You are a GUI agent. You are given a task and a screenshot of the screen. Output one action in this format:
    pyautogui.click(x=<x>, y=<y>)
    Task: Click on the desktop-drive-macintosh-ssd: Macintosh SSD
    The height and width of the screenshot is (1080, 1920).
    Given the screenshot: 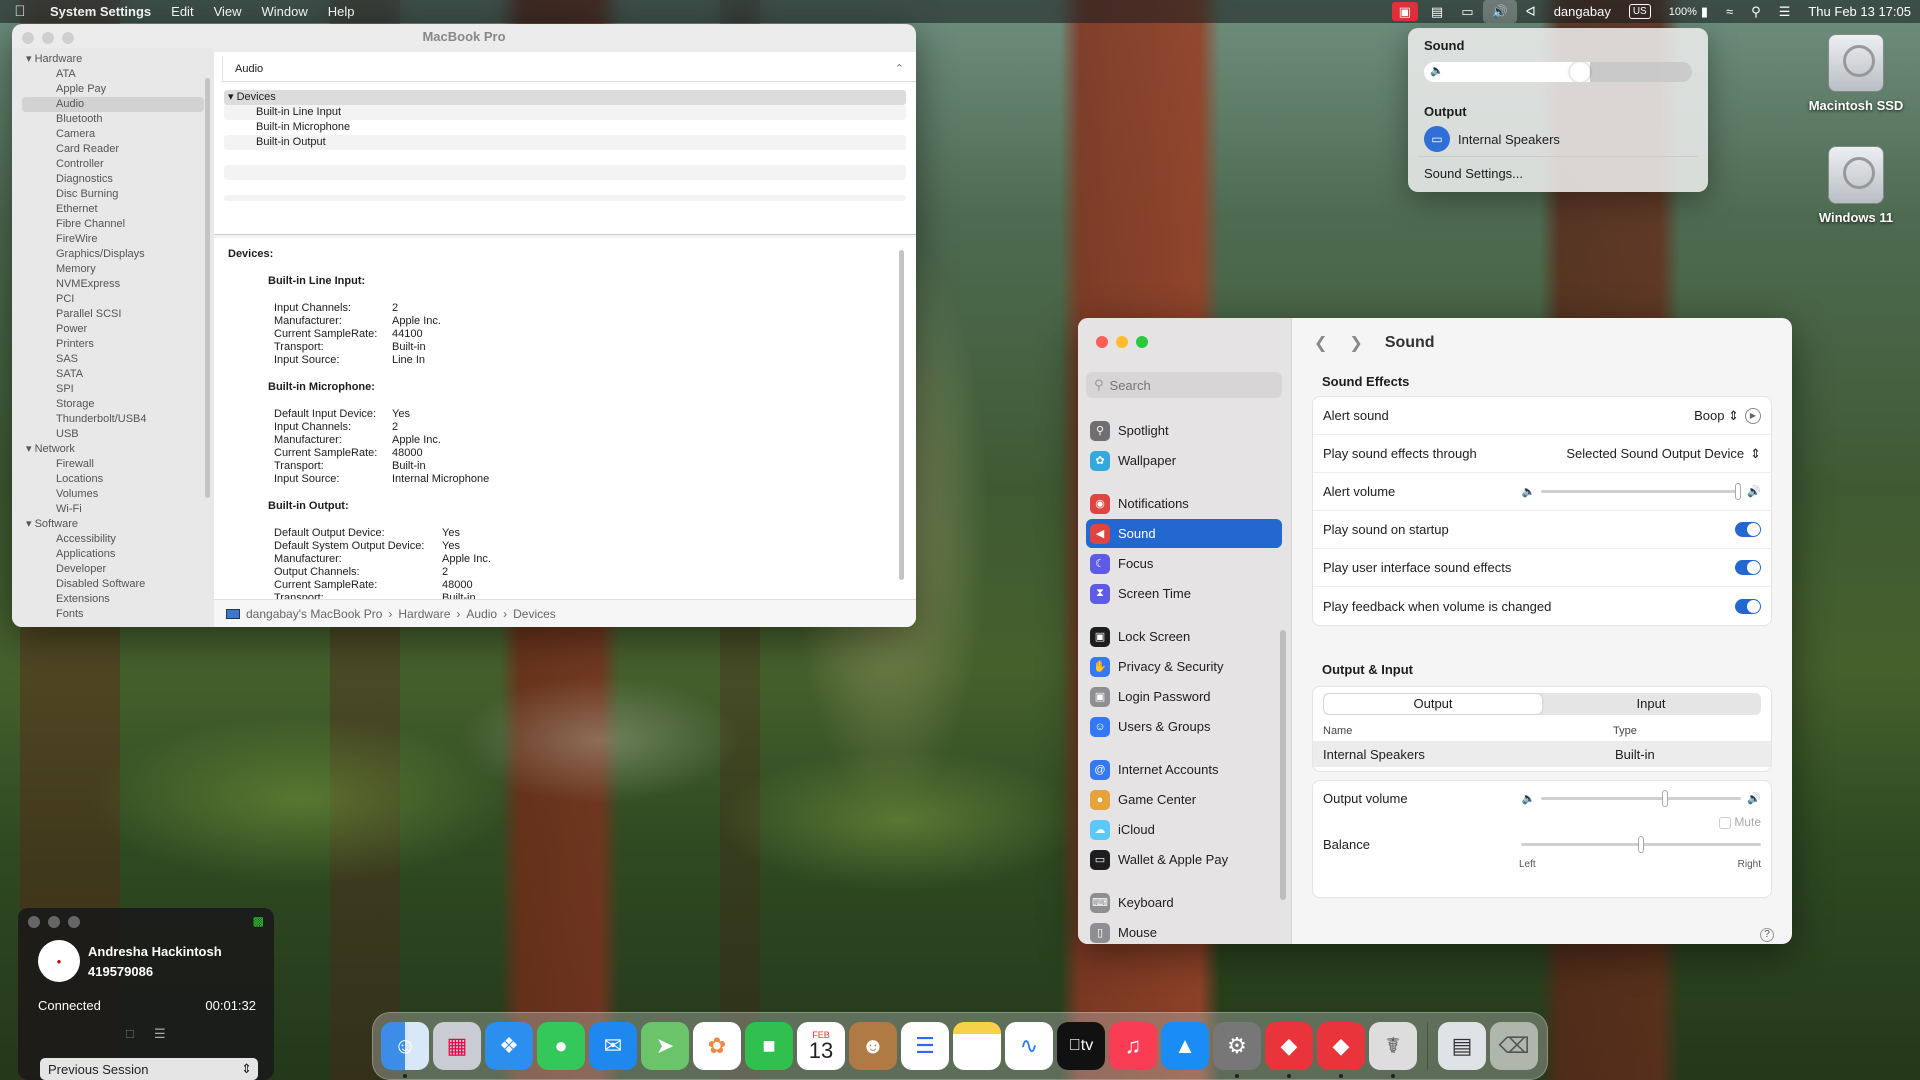 What is the action you would take?
    pyautogui.click(x=1856, y=73)
    